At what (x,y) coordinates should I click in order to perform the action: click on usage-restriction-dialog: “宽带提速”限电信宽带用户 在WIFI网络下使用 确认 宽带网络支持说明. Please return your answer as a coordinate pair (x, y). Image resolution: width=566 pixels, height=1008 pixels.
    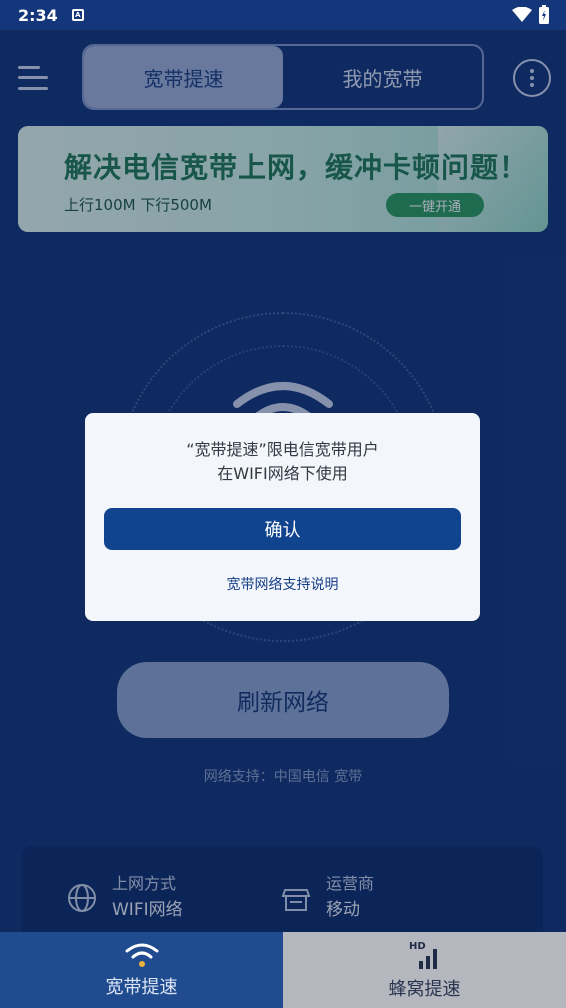
    Looking at the image, I should click on (282, 517).